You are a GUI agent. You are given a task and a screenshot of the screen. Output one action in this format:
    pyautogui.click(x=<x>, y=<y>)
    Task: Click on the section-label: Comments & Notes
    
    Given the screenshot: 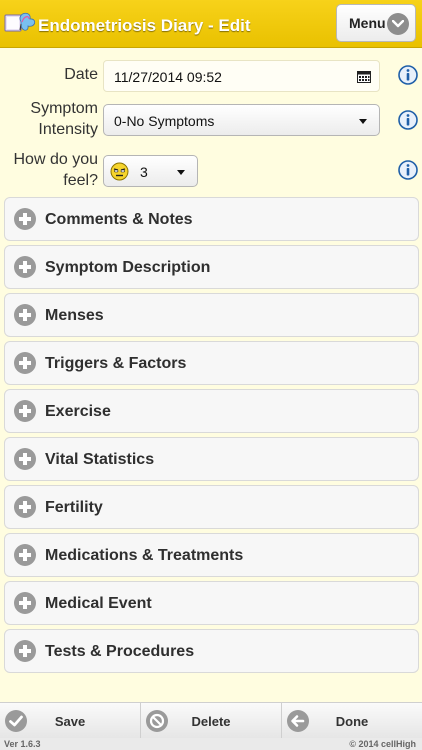 What is the action you would take?
    pyautogui.click(x=119, y=219)
    